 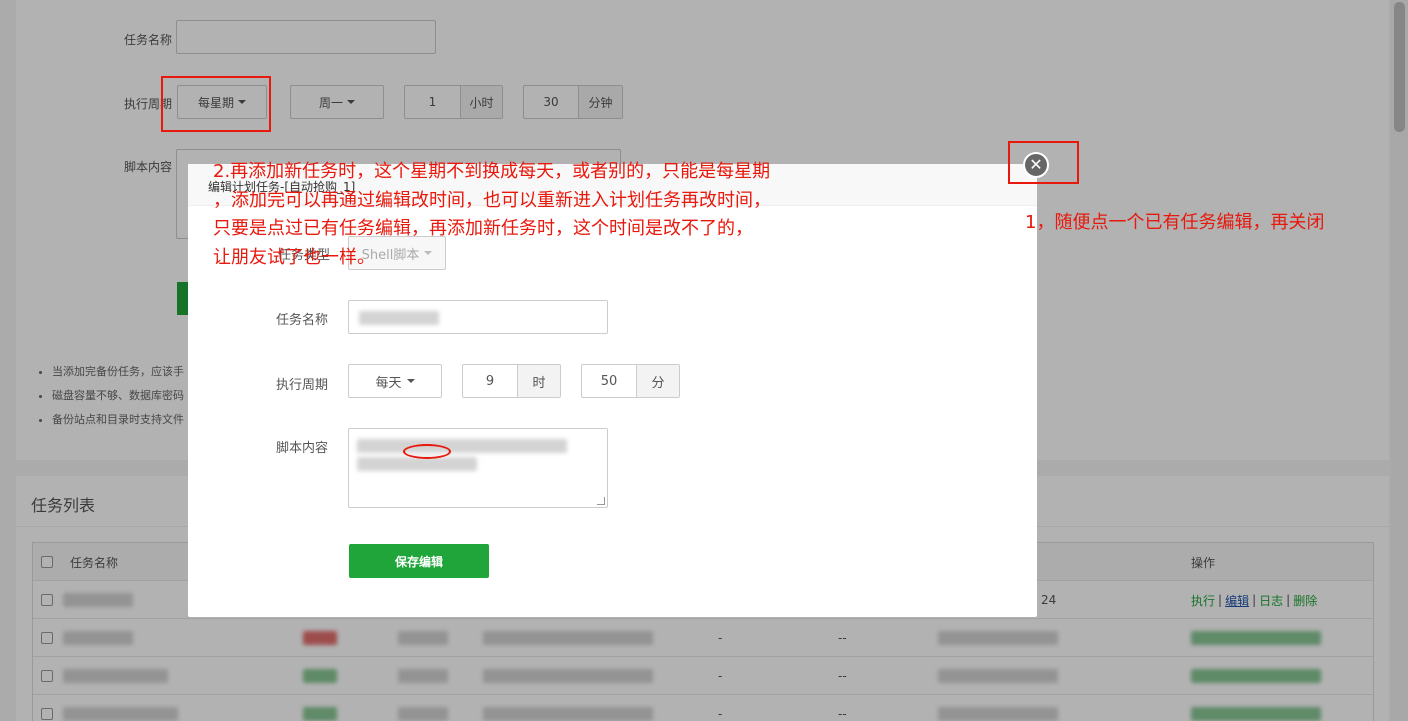 What do you see at coordinates (492, 171) in the screenshot?
I see `annotation-note-2-line-1: 2.再添加新任务时，这个星期不到换成每天，或者别的，只能是每星期` at bounding box center [492, 171].